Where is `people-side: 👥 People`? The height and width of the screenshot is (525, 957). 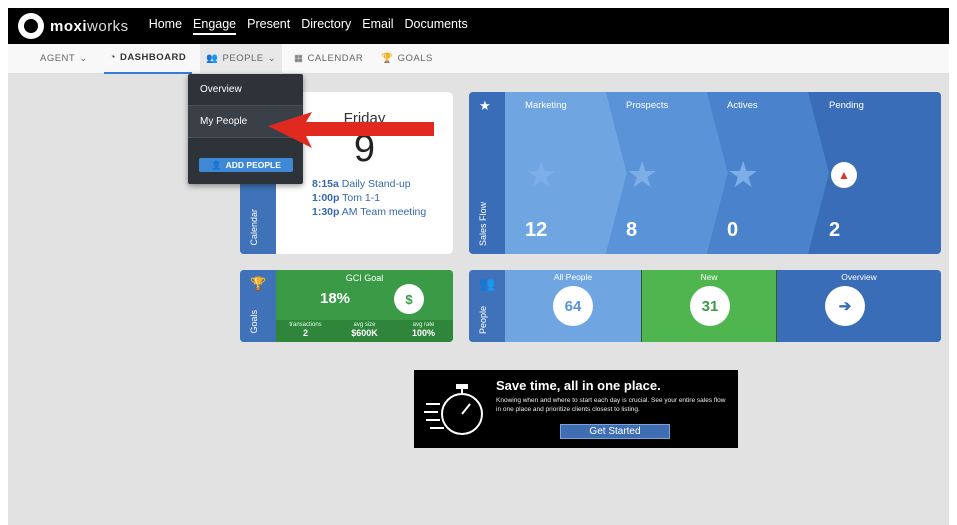 people-side: 👥 People is located at coordinates (487, 306).